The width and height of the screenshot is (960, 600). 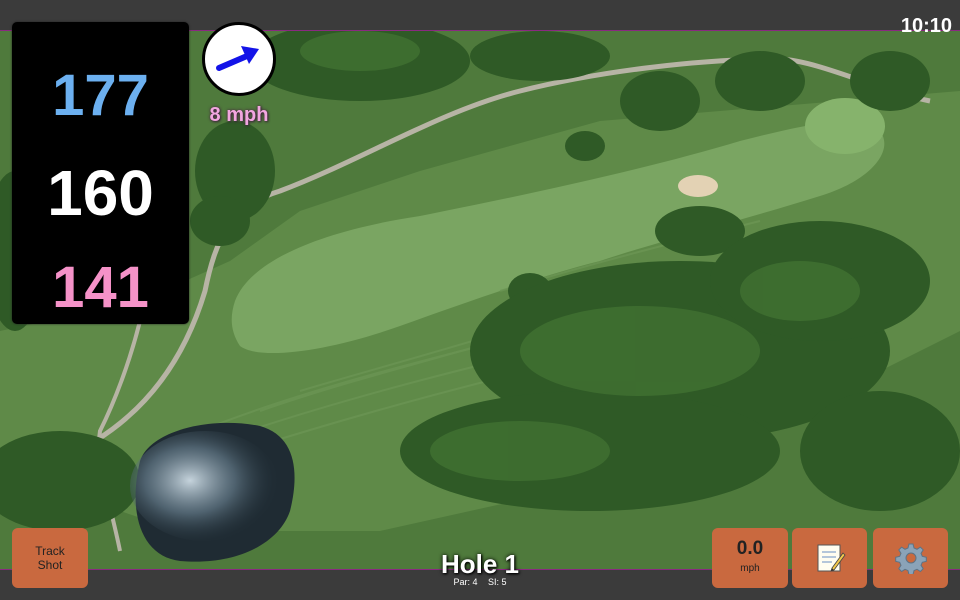 I want to click on front-distance: 141, so click(x=100, y=287).